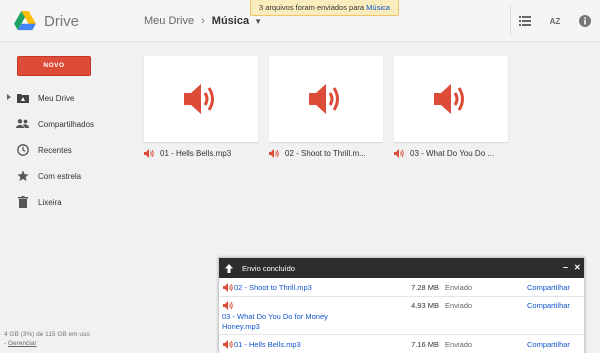 This screenshot has width=600, height=353. I want to click on breadcrumb: Meu Drive › Música ▼, so click(203, 21).